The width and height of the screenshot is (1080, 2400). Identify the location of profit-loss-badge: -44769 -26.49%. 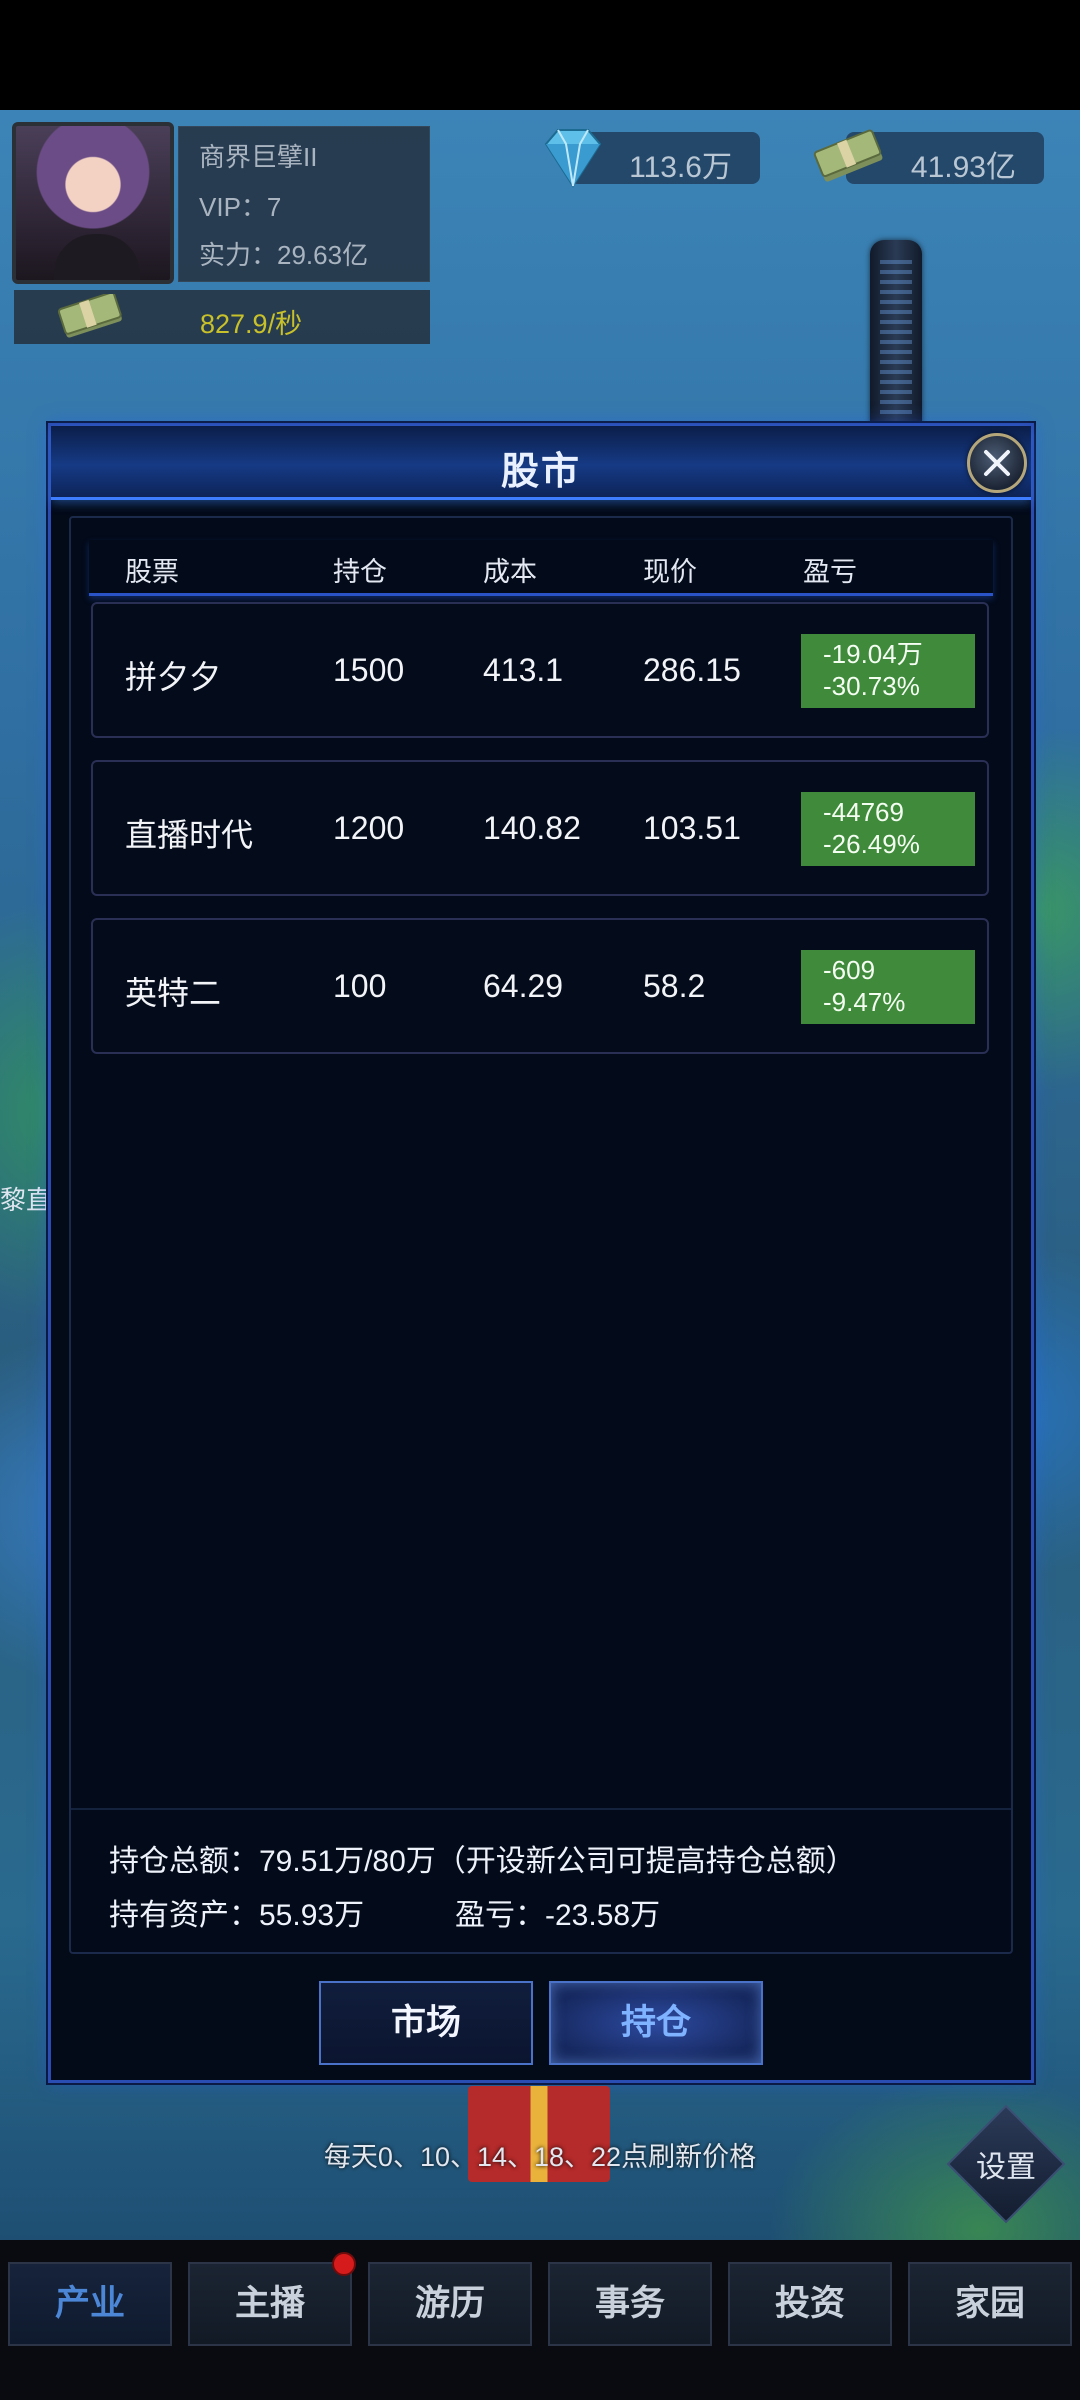
(888, 829).